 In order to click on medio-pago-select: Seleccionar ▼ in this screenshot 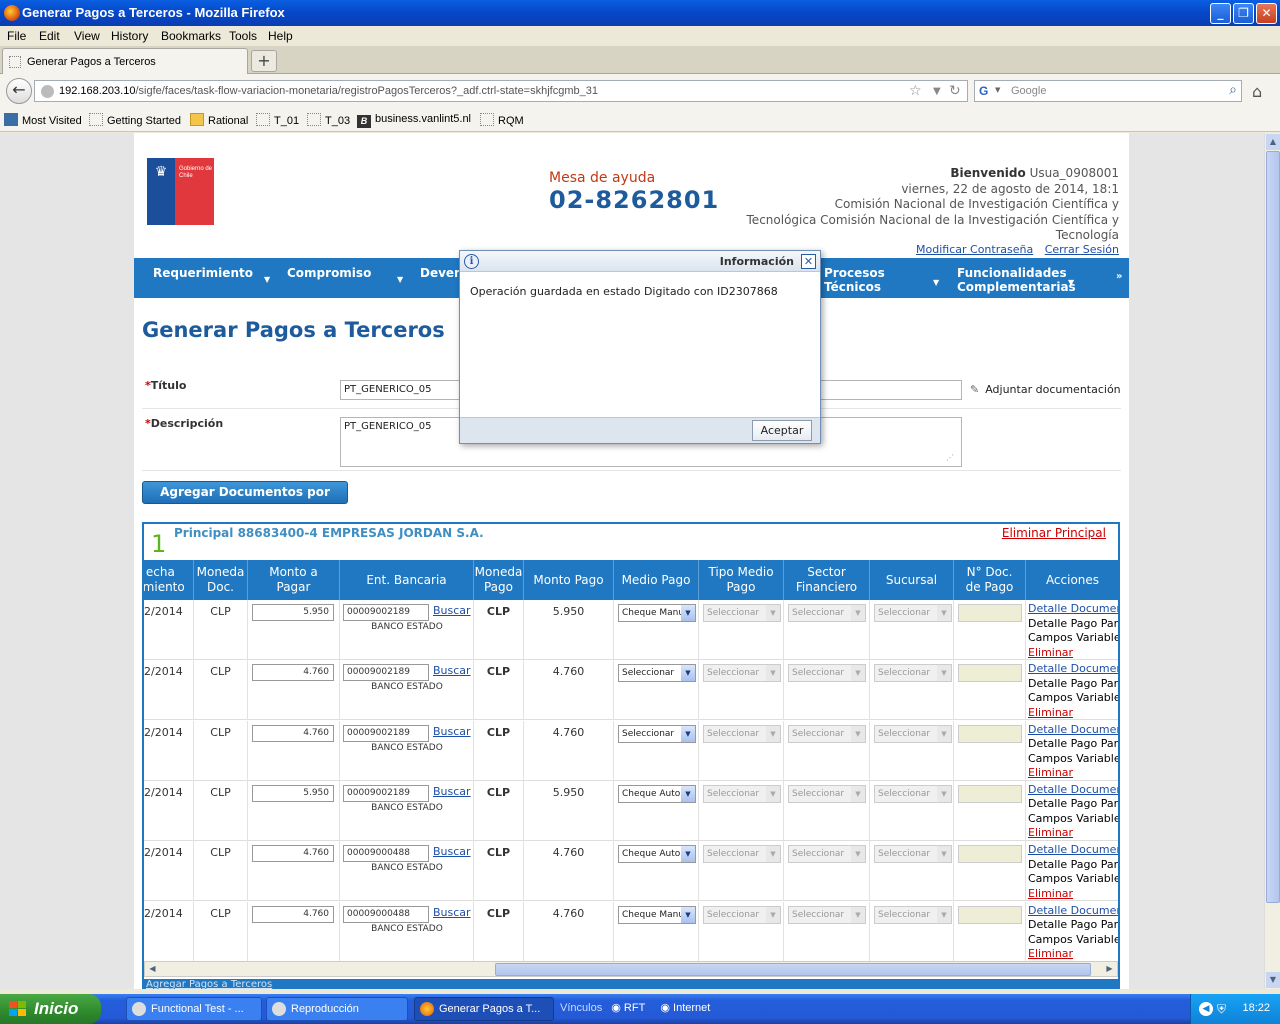, I will do `click(657, 673)`.